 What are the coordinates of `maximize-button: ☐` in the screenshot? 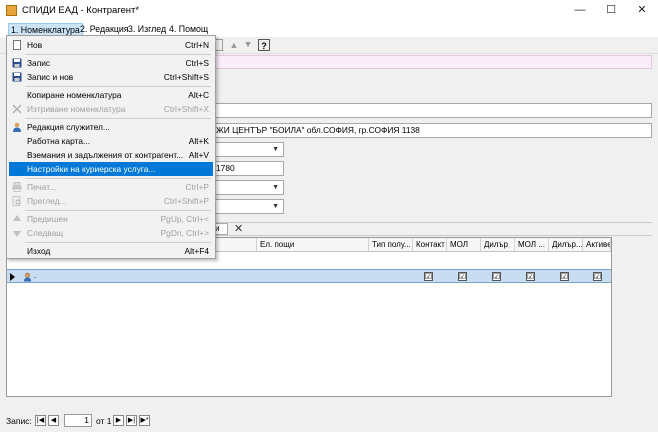 It's located at (611, 10).